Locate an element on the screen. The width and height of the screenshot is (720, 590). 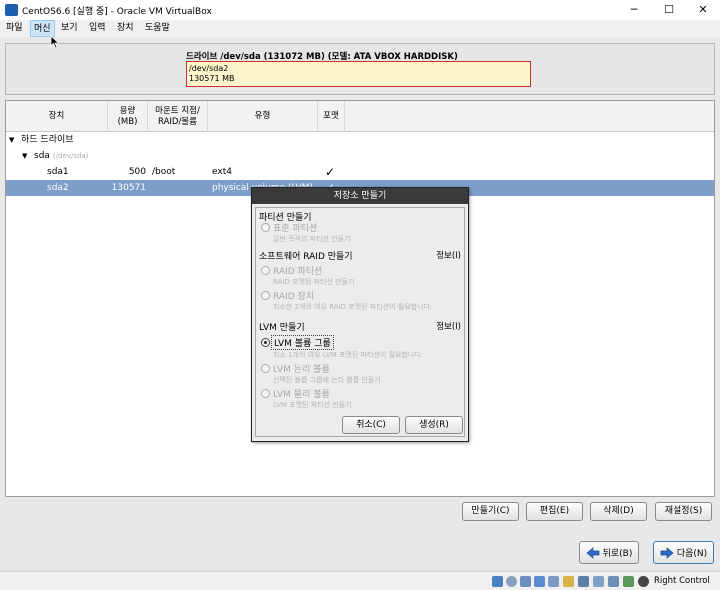
back-label: 뒤로(B) is located at coordinates (617, 554).